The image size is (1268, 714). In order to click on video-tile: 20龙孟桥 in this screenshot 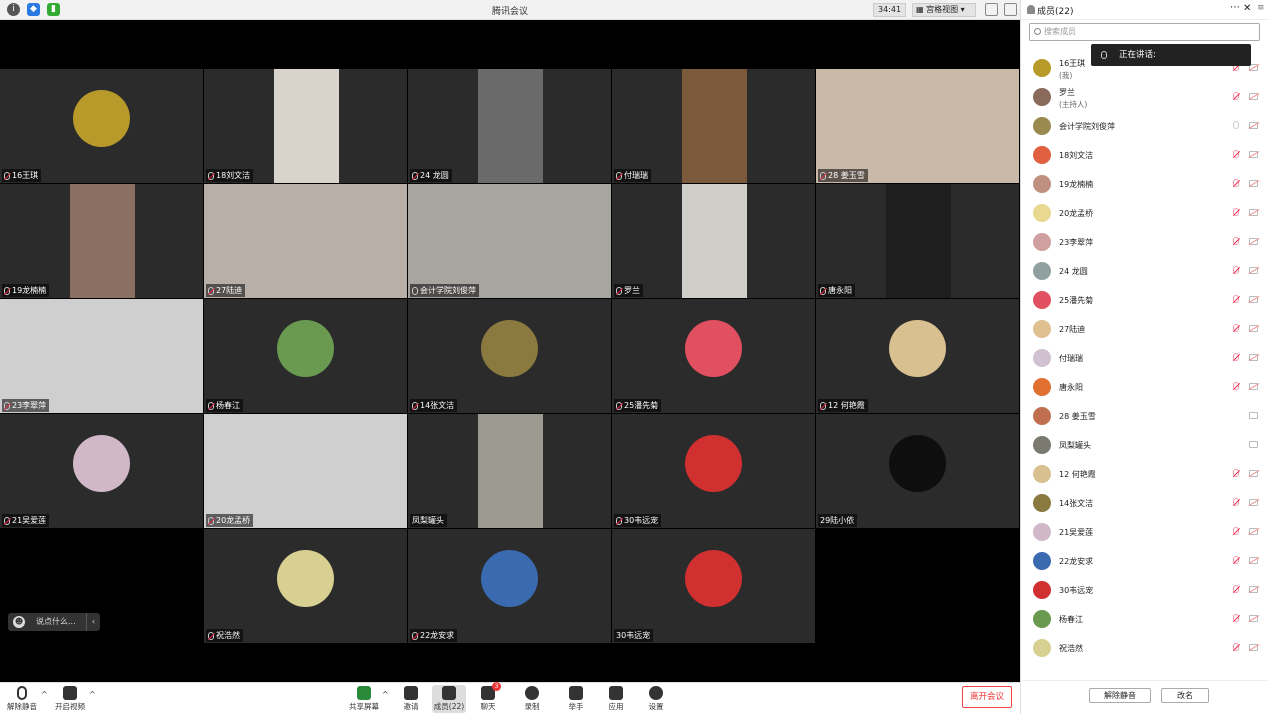, I will do `click(305, 471)`.